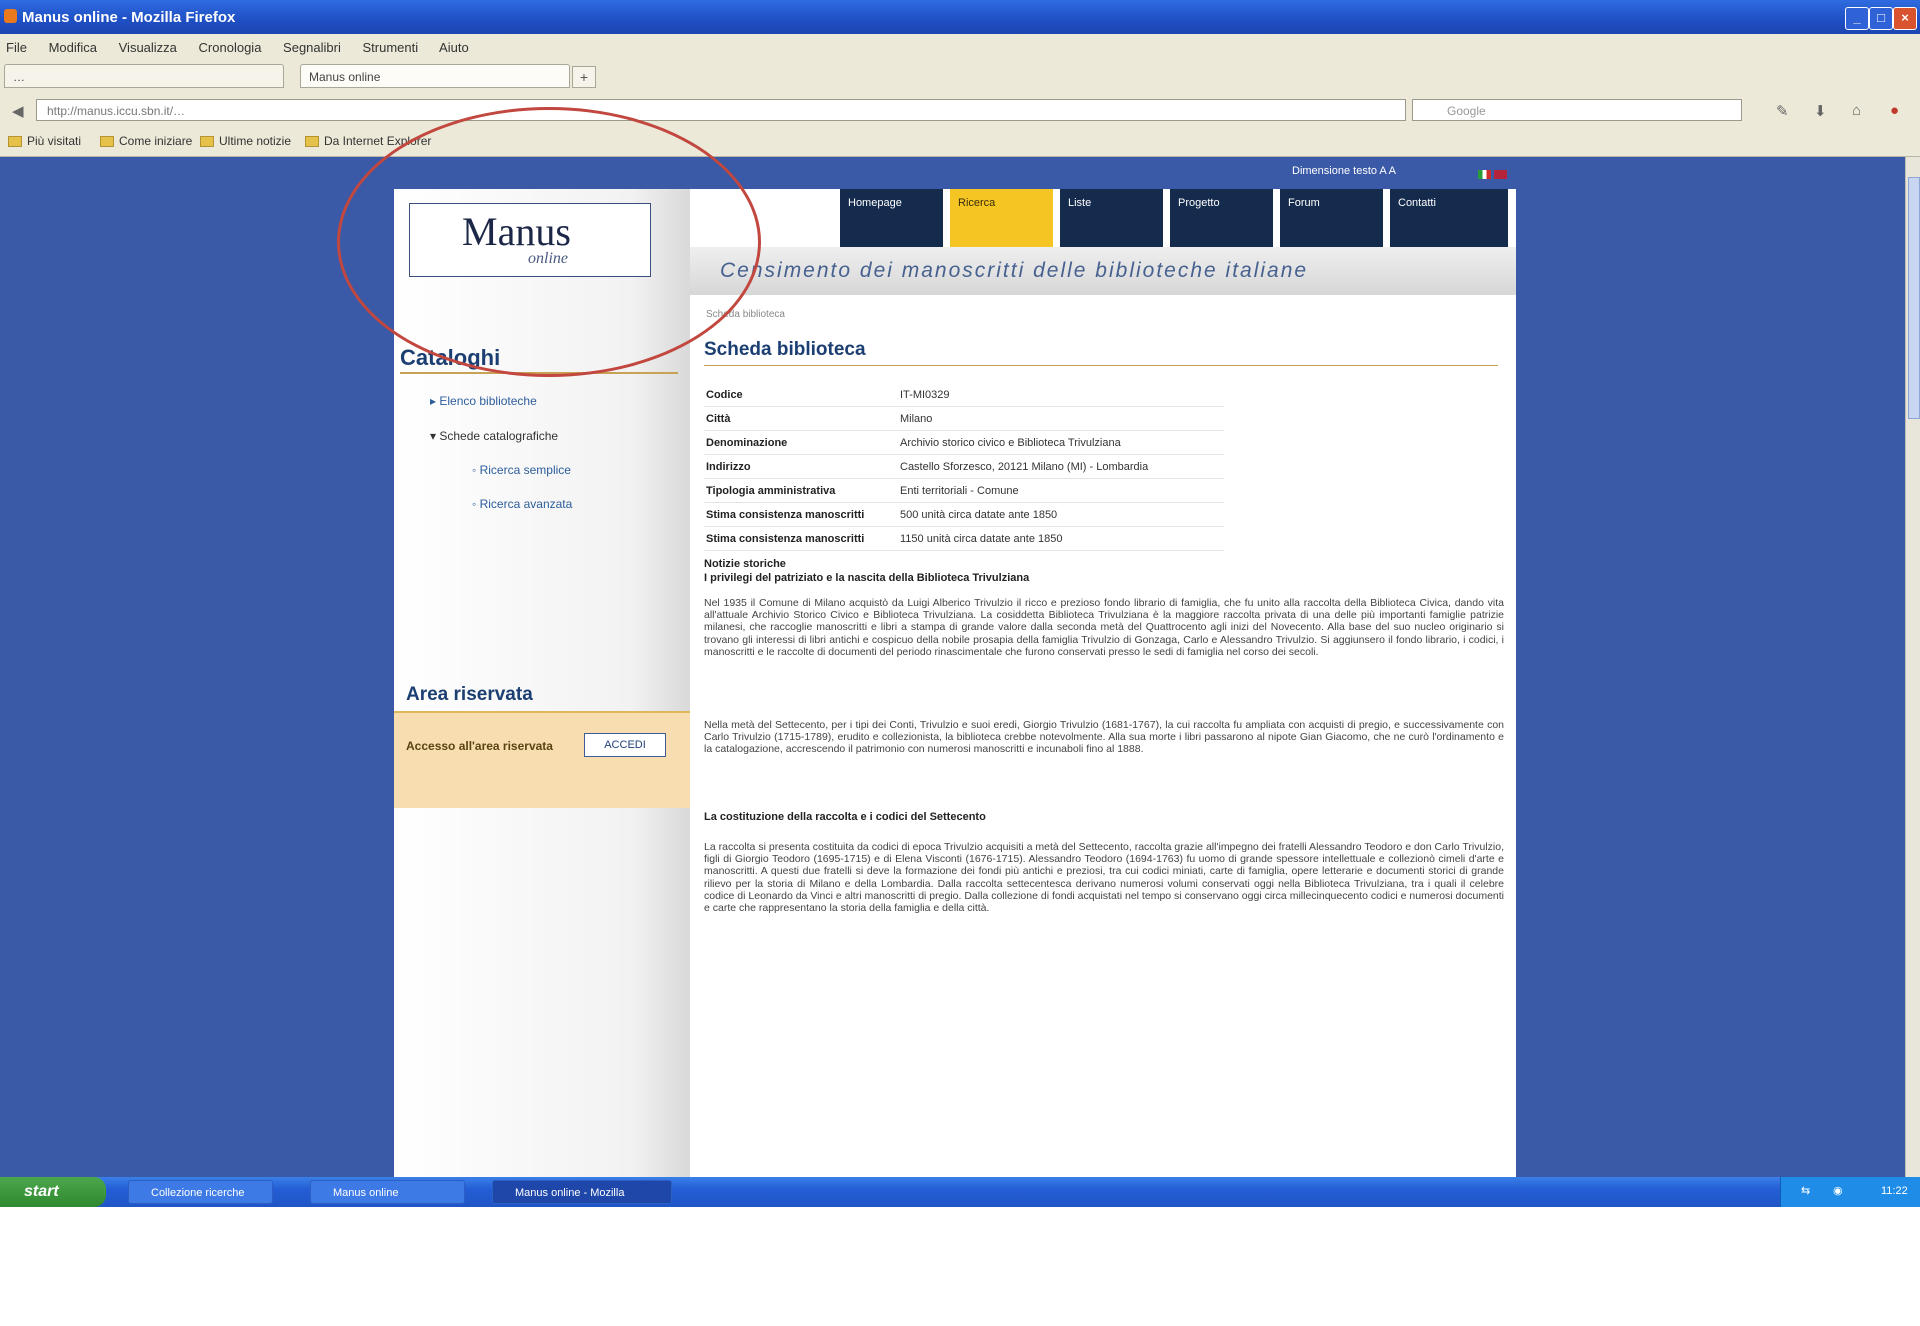 The image size is (1920, 1326). I want to click on bookmark-latest-news: Ultime notizie, so click(245, 141).